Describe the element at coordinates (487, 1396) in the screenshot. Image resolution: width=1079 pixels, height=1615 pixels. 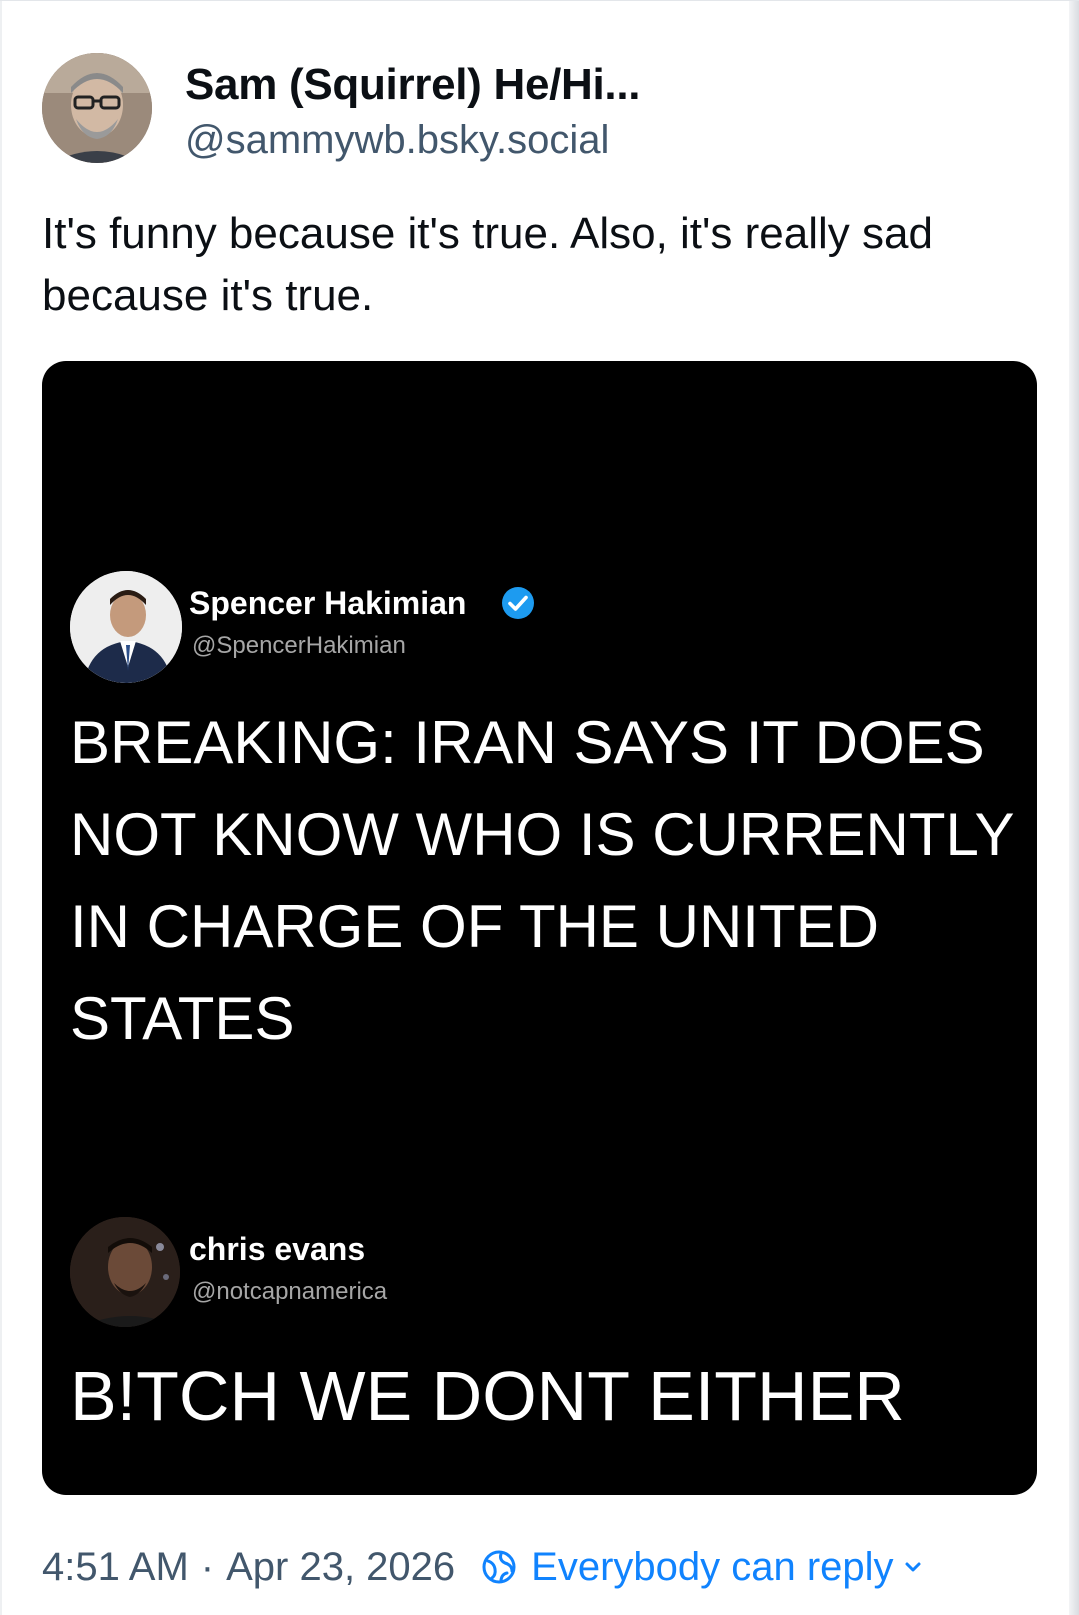
I see `quote2-text: B!TCH WE DONT EITHER` at that location.